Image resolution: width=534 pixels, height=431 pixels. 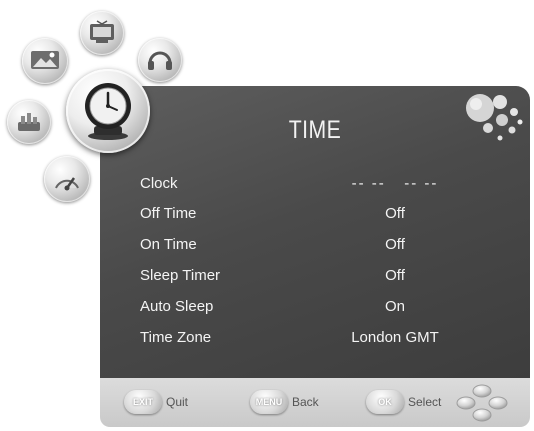 I want to click on time-zone-value: London GMT, so click(x=395, y=337).